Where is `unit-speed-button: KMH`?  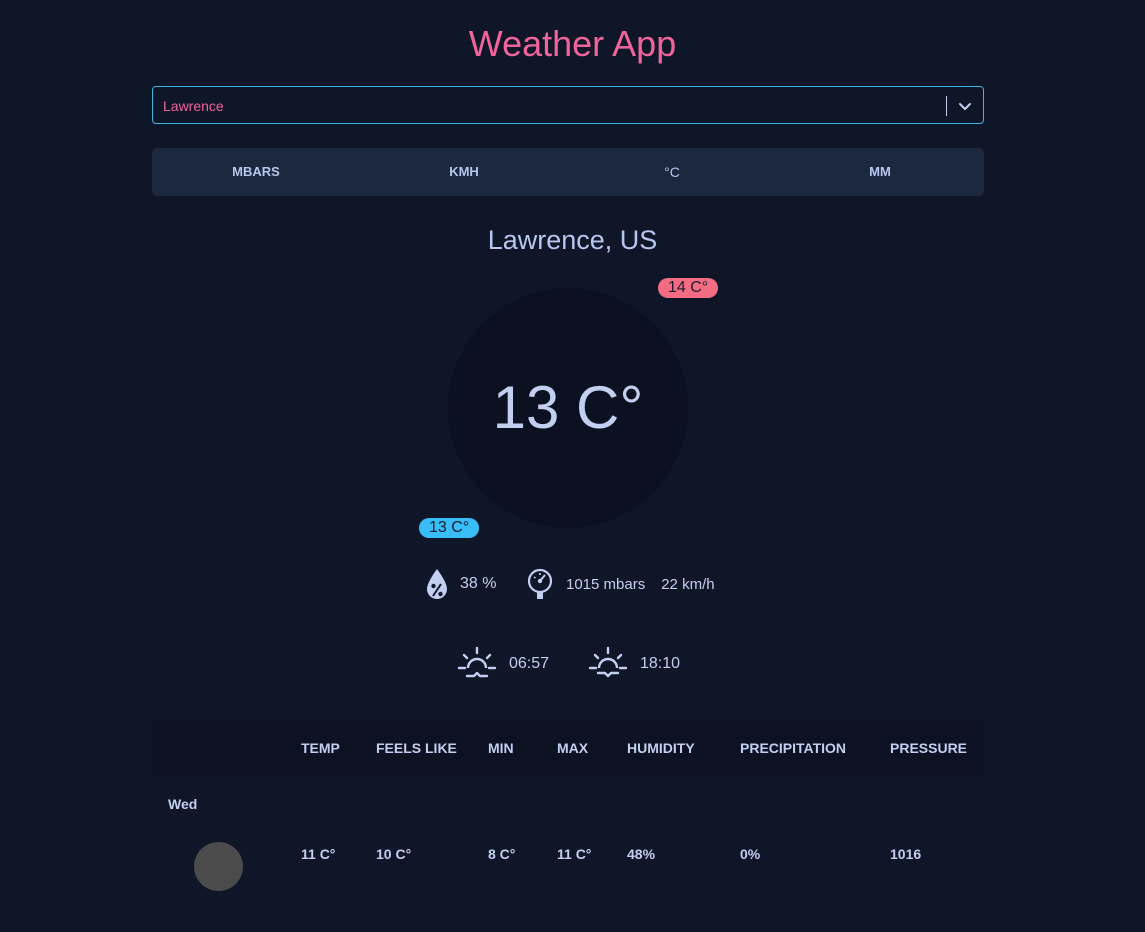 unit-speed-button: KMH is located at coordinates (464, 172).